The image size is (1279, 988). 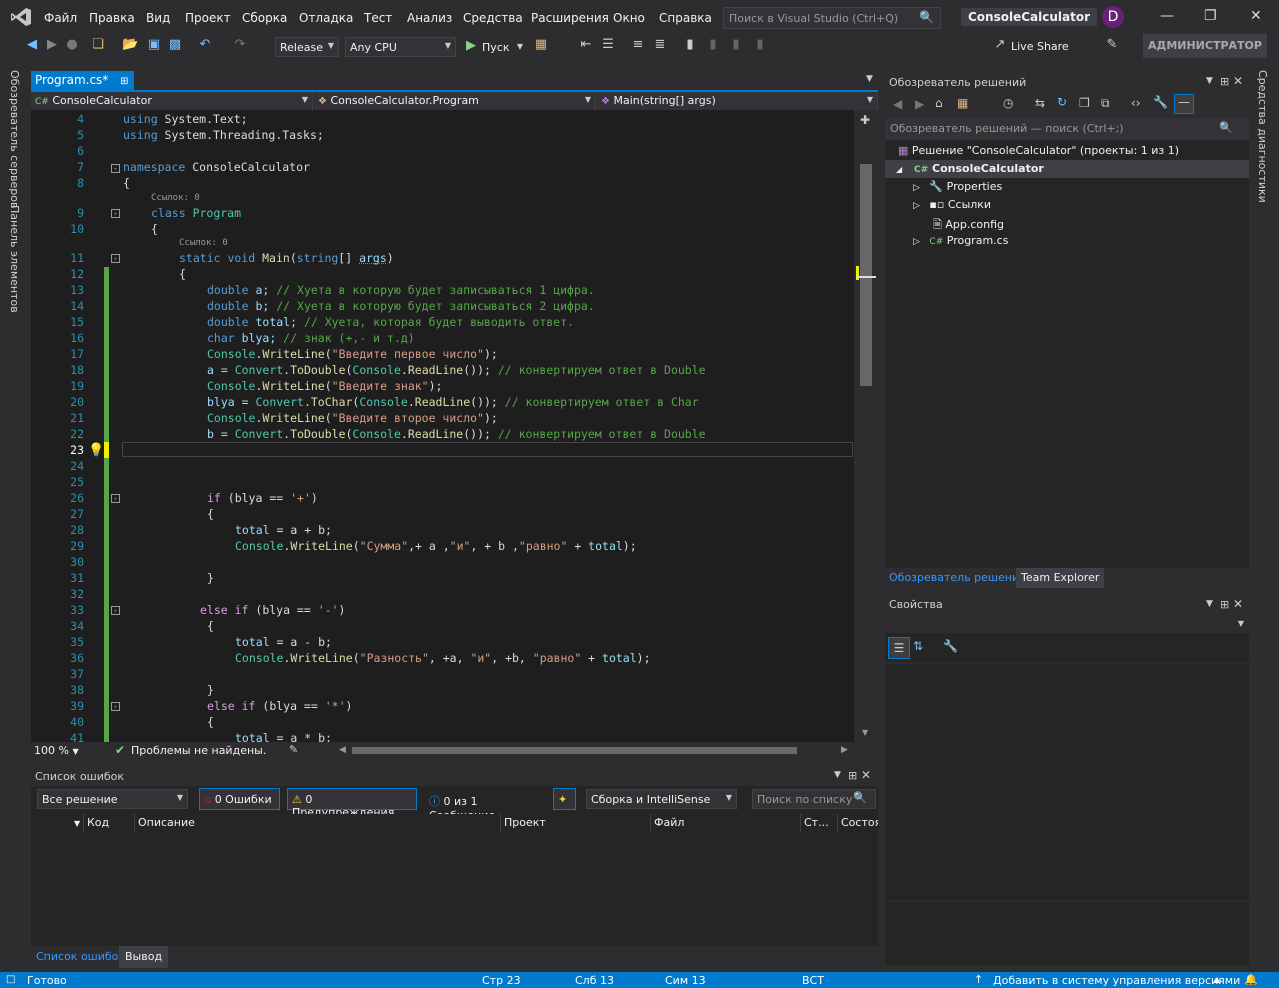 I want to click on properties-wrench-icon: 🔧, so click(x=1160, y=102).